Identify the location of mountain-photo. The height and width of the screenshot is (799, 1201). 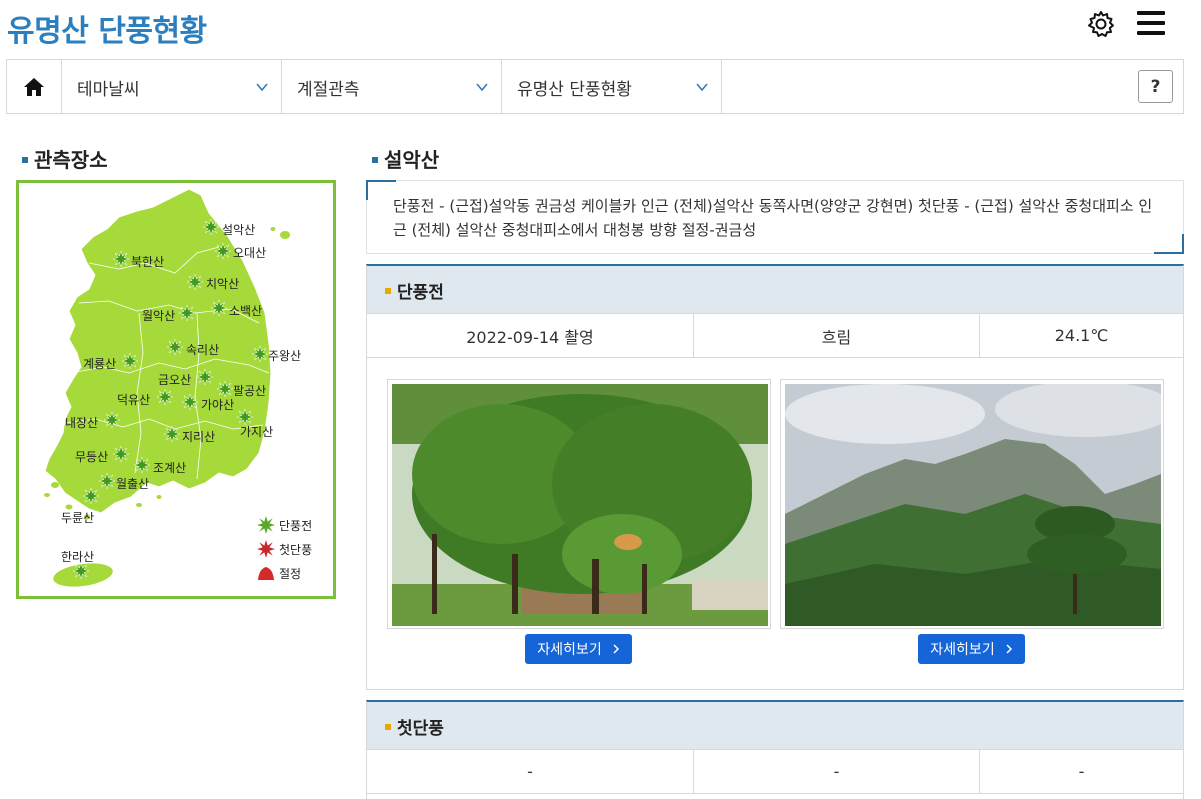
(973, 505).